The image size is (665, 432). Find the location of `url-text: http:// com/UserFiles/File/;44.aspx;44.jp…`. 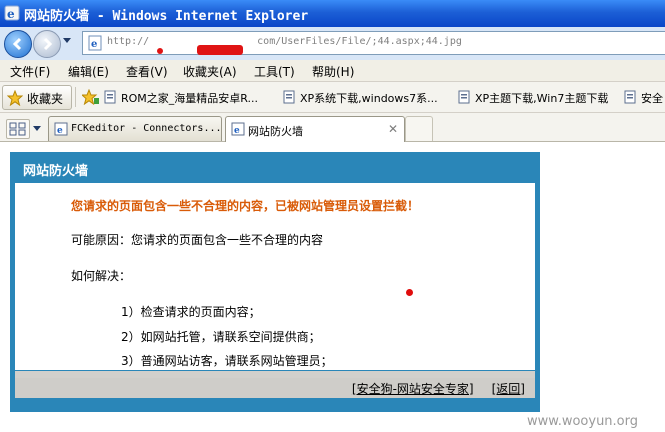

url-text: http:// com/UserFiles/File/;44.aspx;44.jp… is located at coordinates (284, 45).